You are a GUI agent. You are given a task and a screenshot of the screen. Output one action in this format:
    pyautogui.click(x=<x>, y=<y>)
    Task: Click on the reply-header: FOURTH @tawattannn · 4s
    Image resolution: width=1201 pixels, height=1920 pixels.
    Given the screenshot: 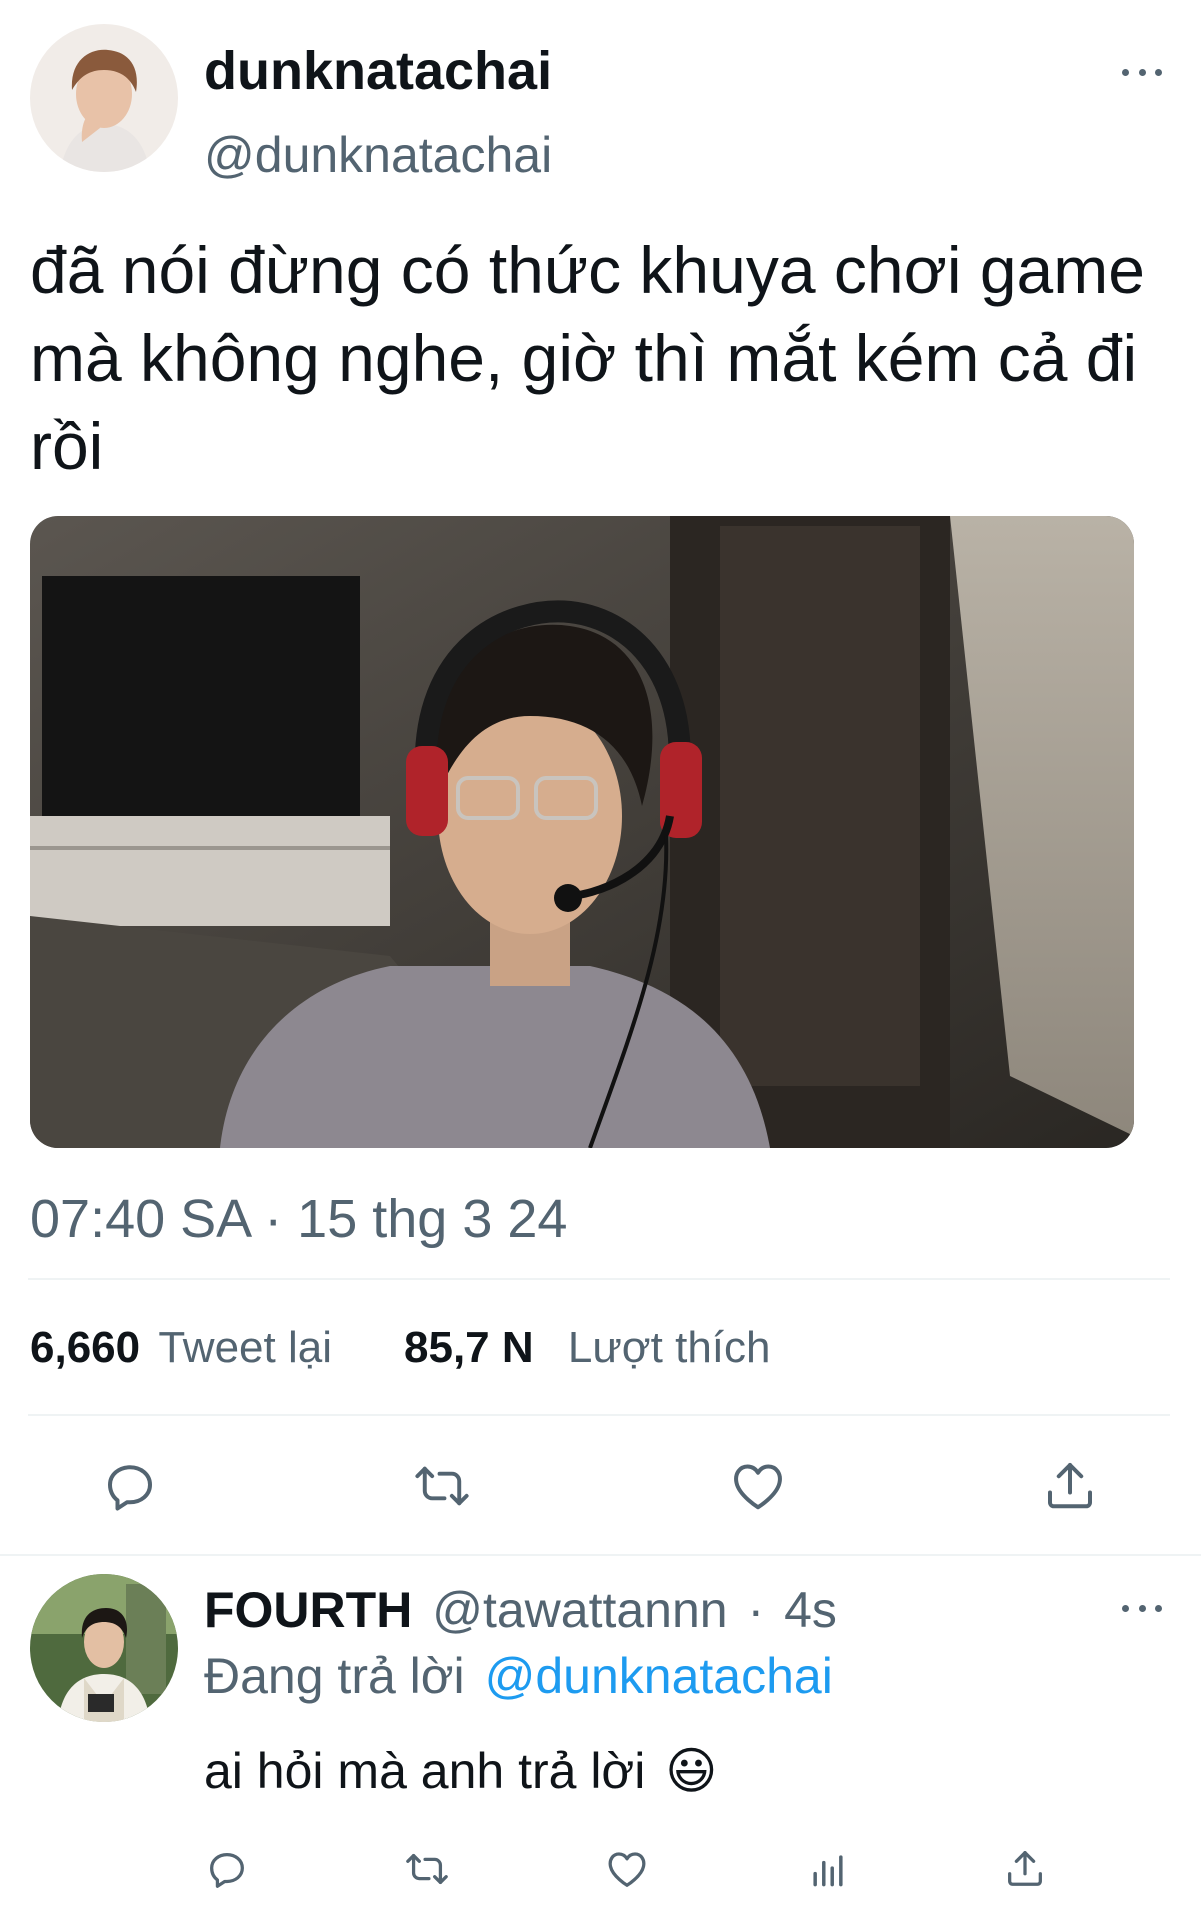 What is the action you would take?
    pyautogui.click(x=520, y=1610)
    